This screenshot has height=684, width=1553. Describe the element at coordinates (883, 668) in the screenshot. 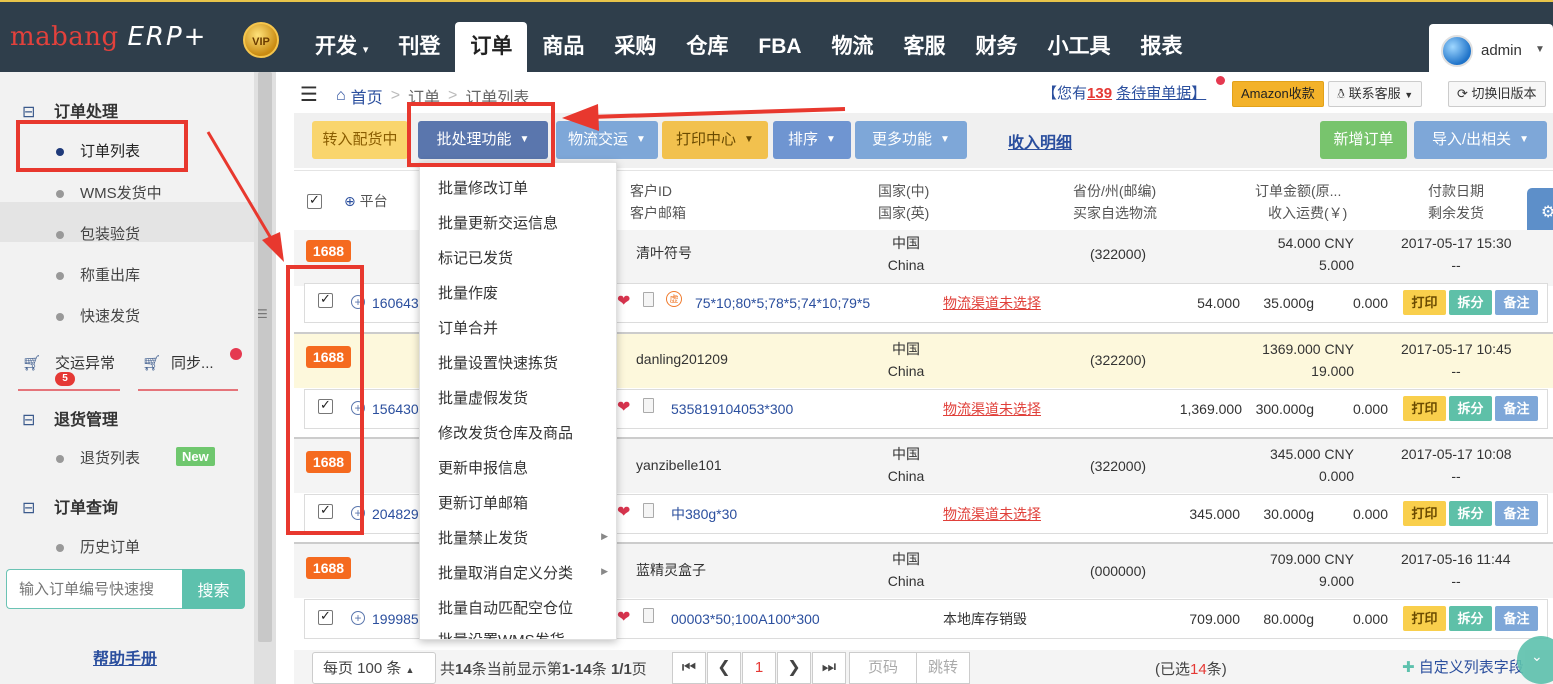

I see `page-number-input: 页码` at that location.